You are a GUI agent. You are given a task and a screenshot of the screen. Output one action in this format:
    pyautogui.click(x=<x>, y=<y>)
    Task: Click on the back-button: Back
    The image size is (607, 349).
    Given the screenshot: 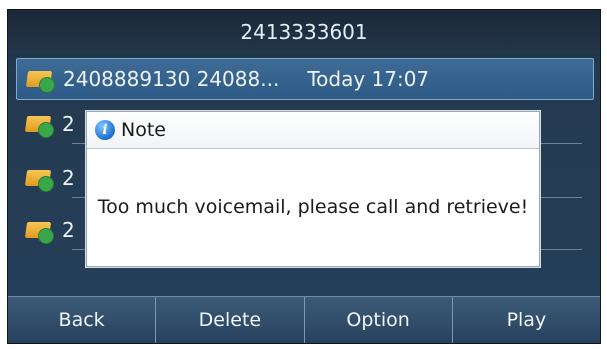 What is the action you would take?
    pyautogui.click(x=82, y=320)
    